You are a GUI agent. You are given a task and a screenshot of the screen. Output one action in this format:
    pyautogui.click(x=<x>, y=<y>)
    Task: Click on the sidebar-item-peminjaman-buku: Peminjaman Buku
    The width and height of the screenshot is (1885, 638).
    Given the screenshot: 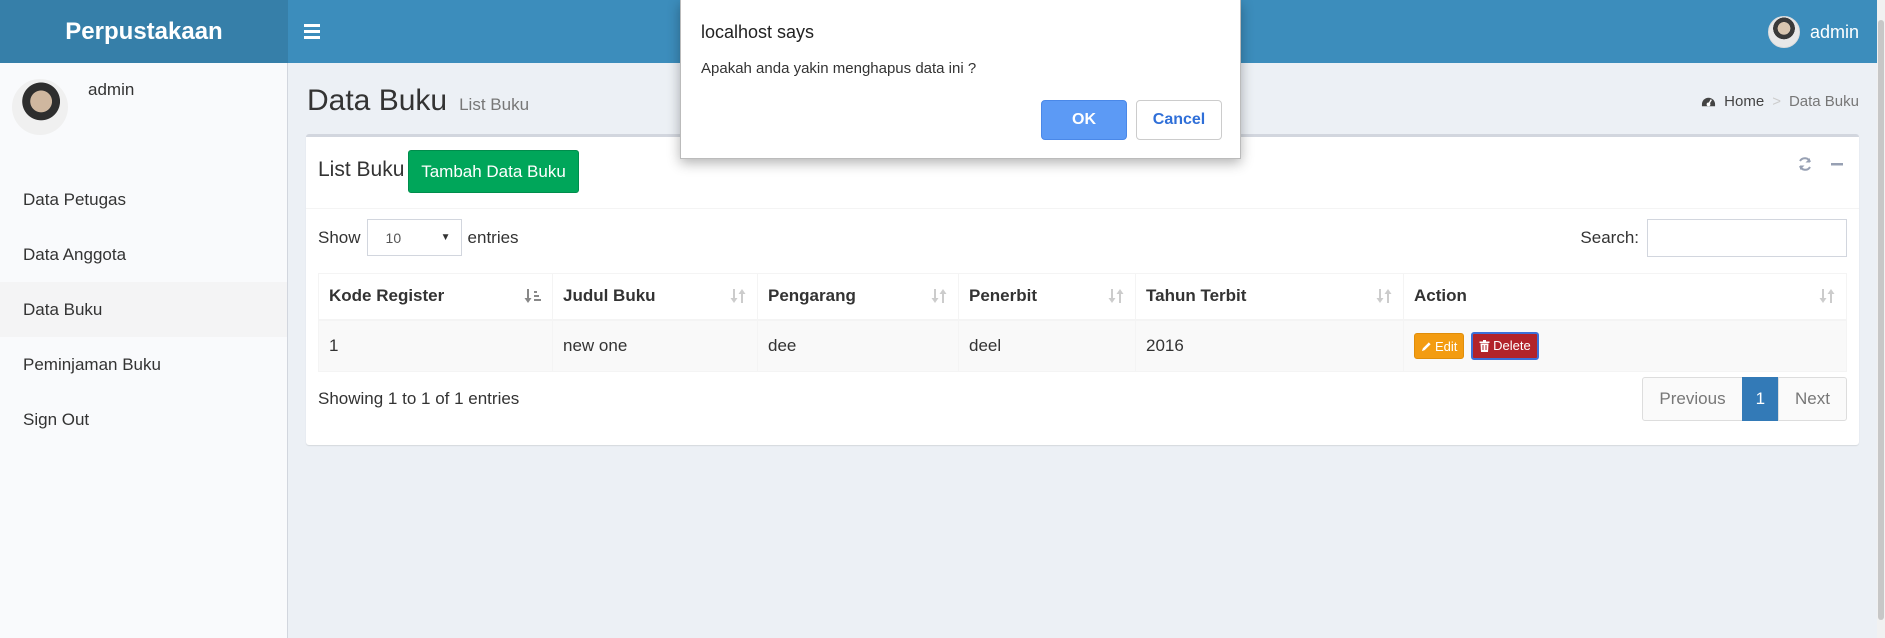 What is the action you would take?
    pyautogui.click(x=143, y=364)
    